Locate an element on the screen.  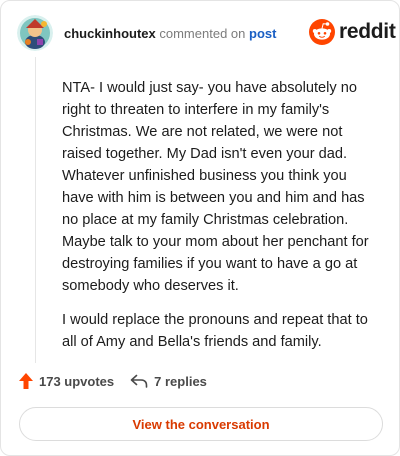
comment-actions: 173 upvotes 7 replies is located at coordinates (113, 381).